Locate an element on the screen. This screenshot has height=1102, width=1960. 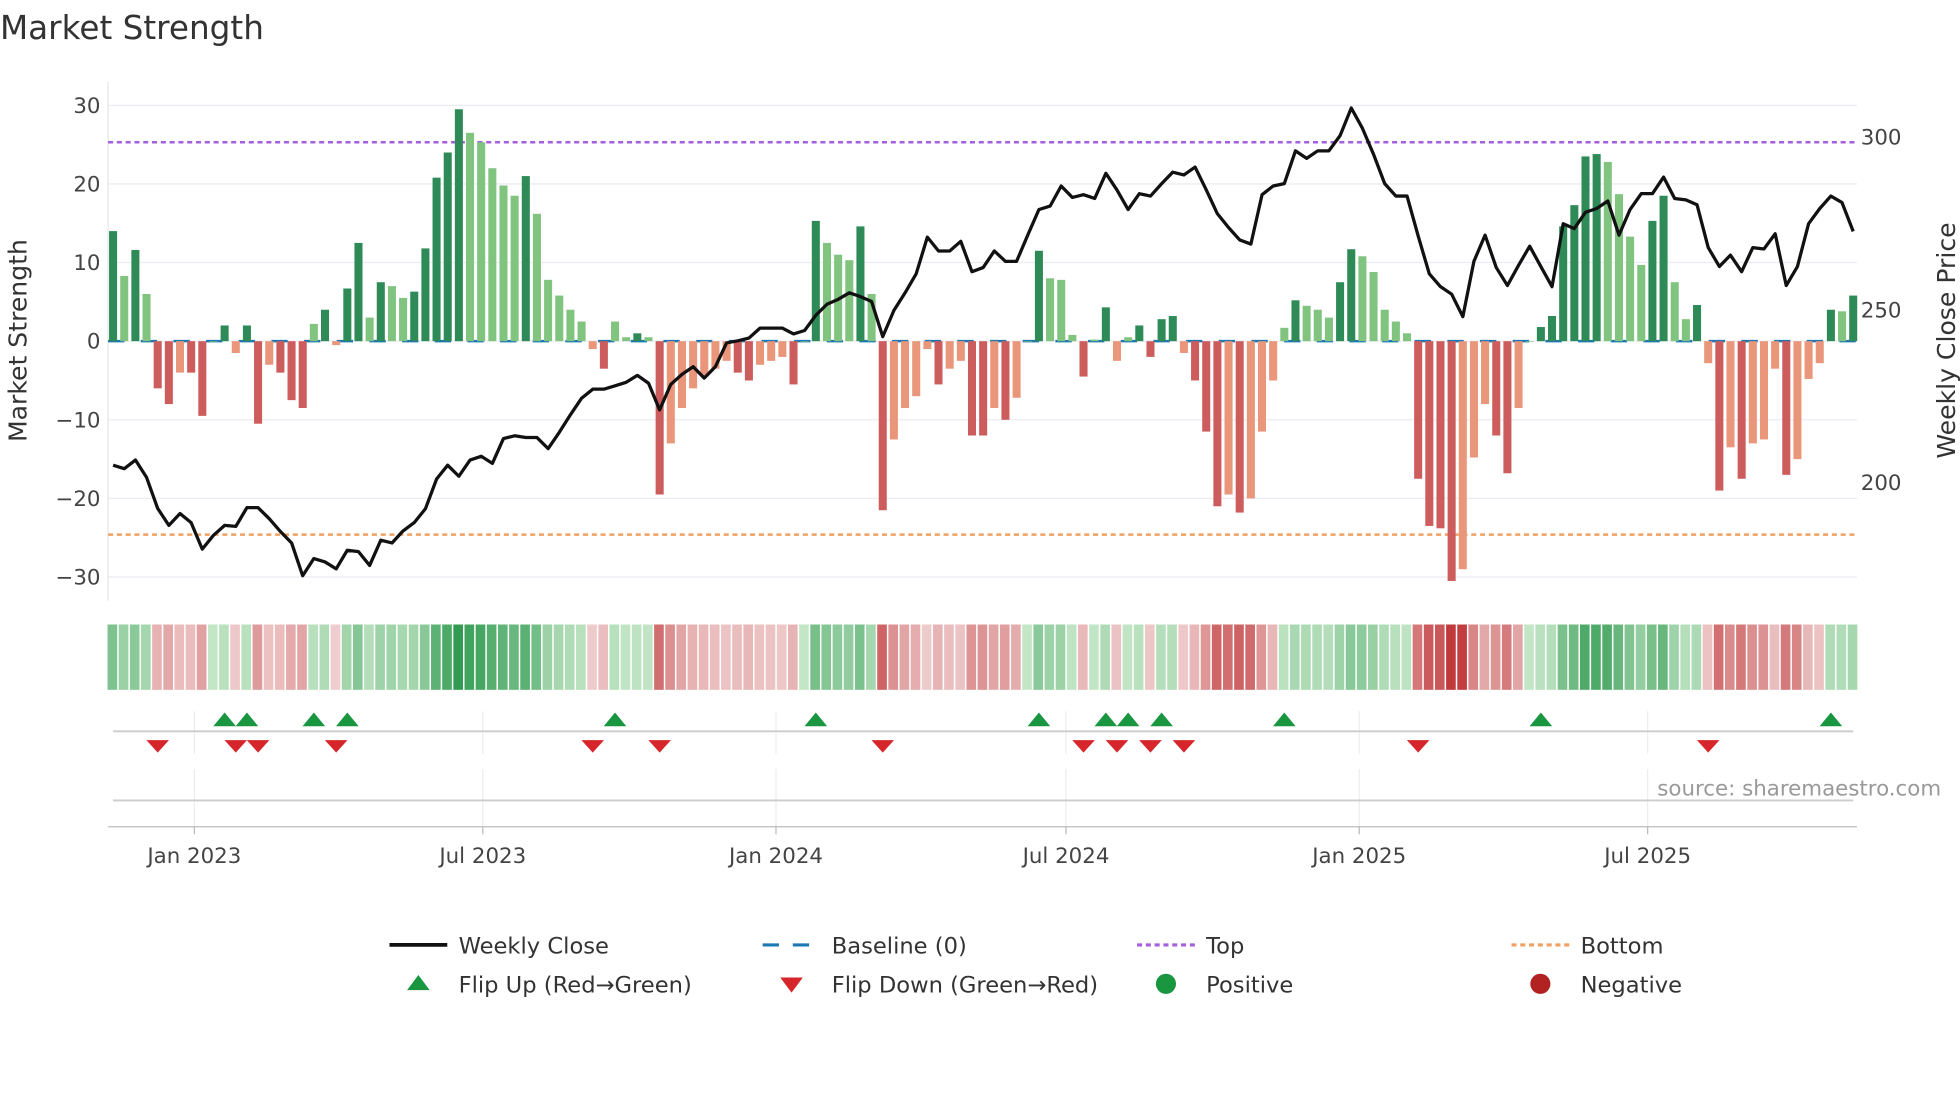
source-credit: source: sharemaestro.com is located at coordinates (1799, 788).